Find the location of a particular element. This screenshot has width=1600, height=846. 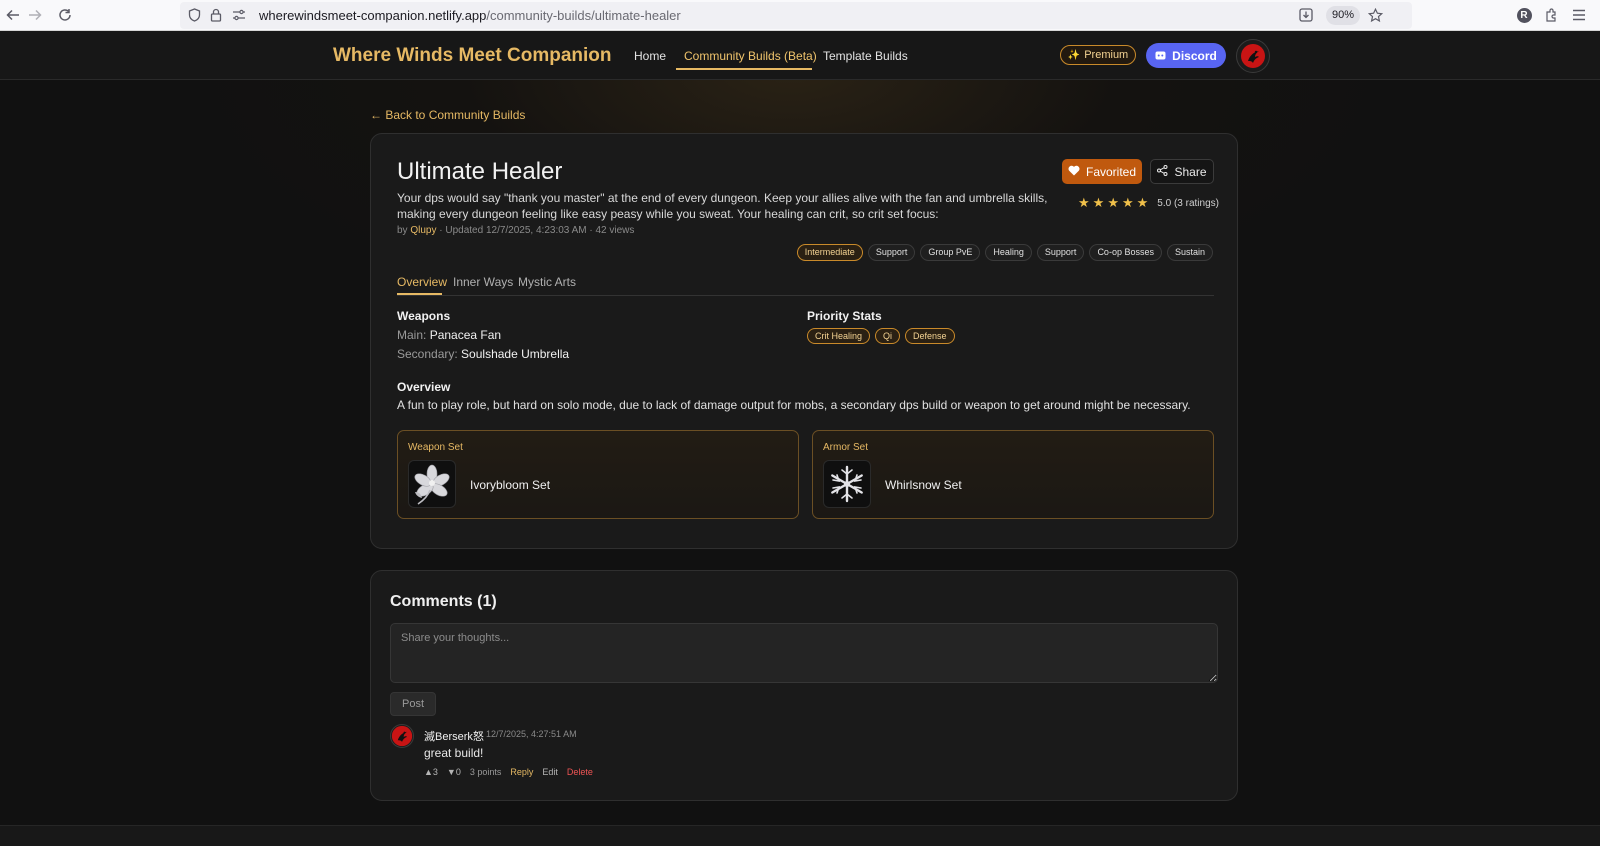

heart-icon is located at coordinates (1074, 172).